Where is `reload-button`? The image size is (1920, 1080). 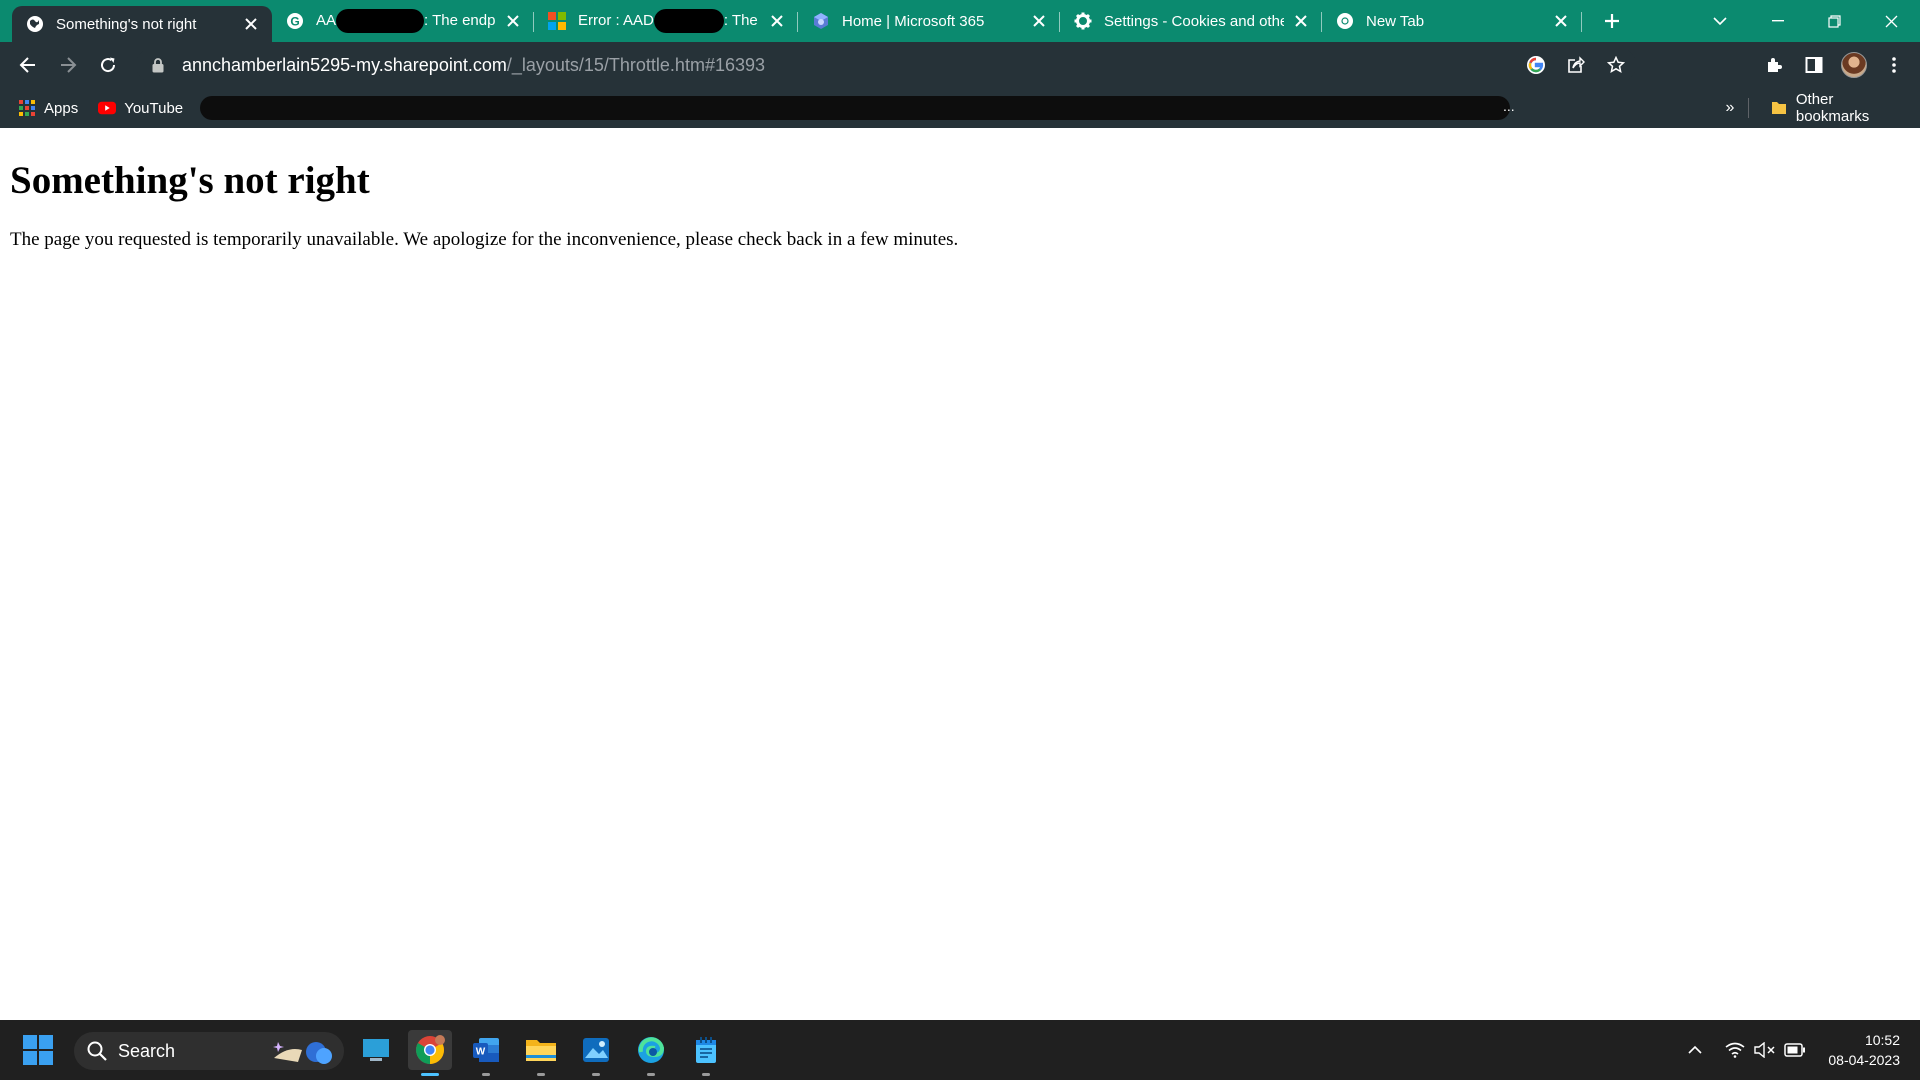
reload-button is located at coordinates (108, 65).